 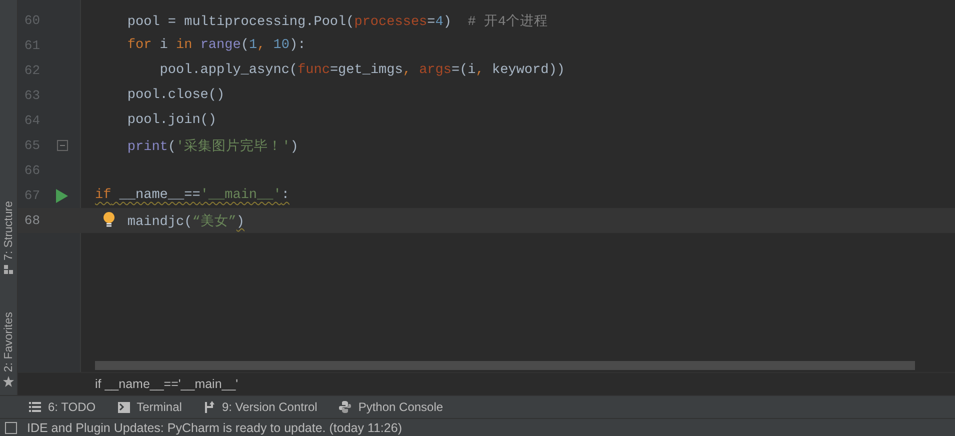 What do you see at coordinates (11, 428) in the screenshot?
I see `window-icon` at bounding box center [11, 428].